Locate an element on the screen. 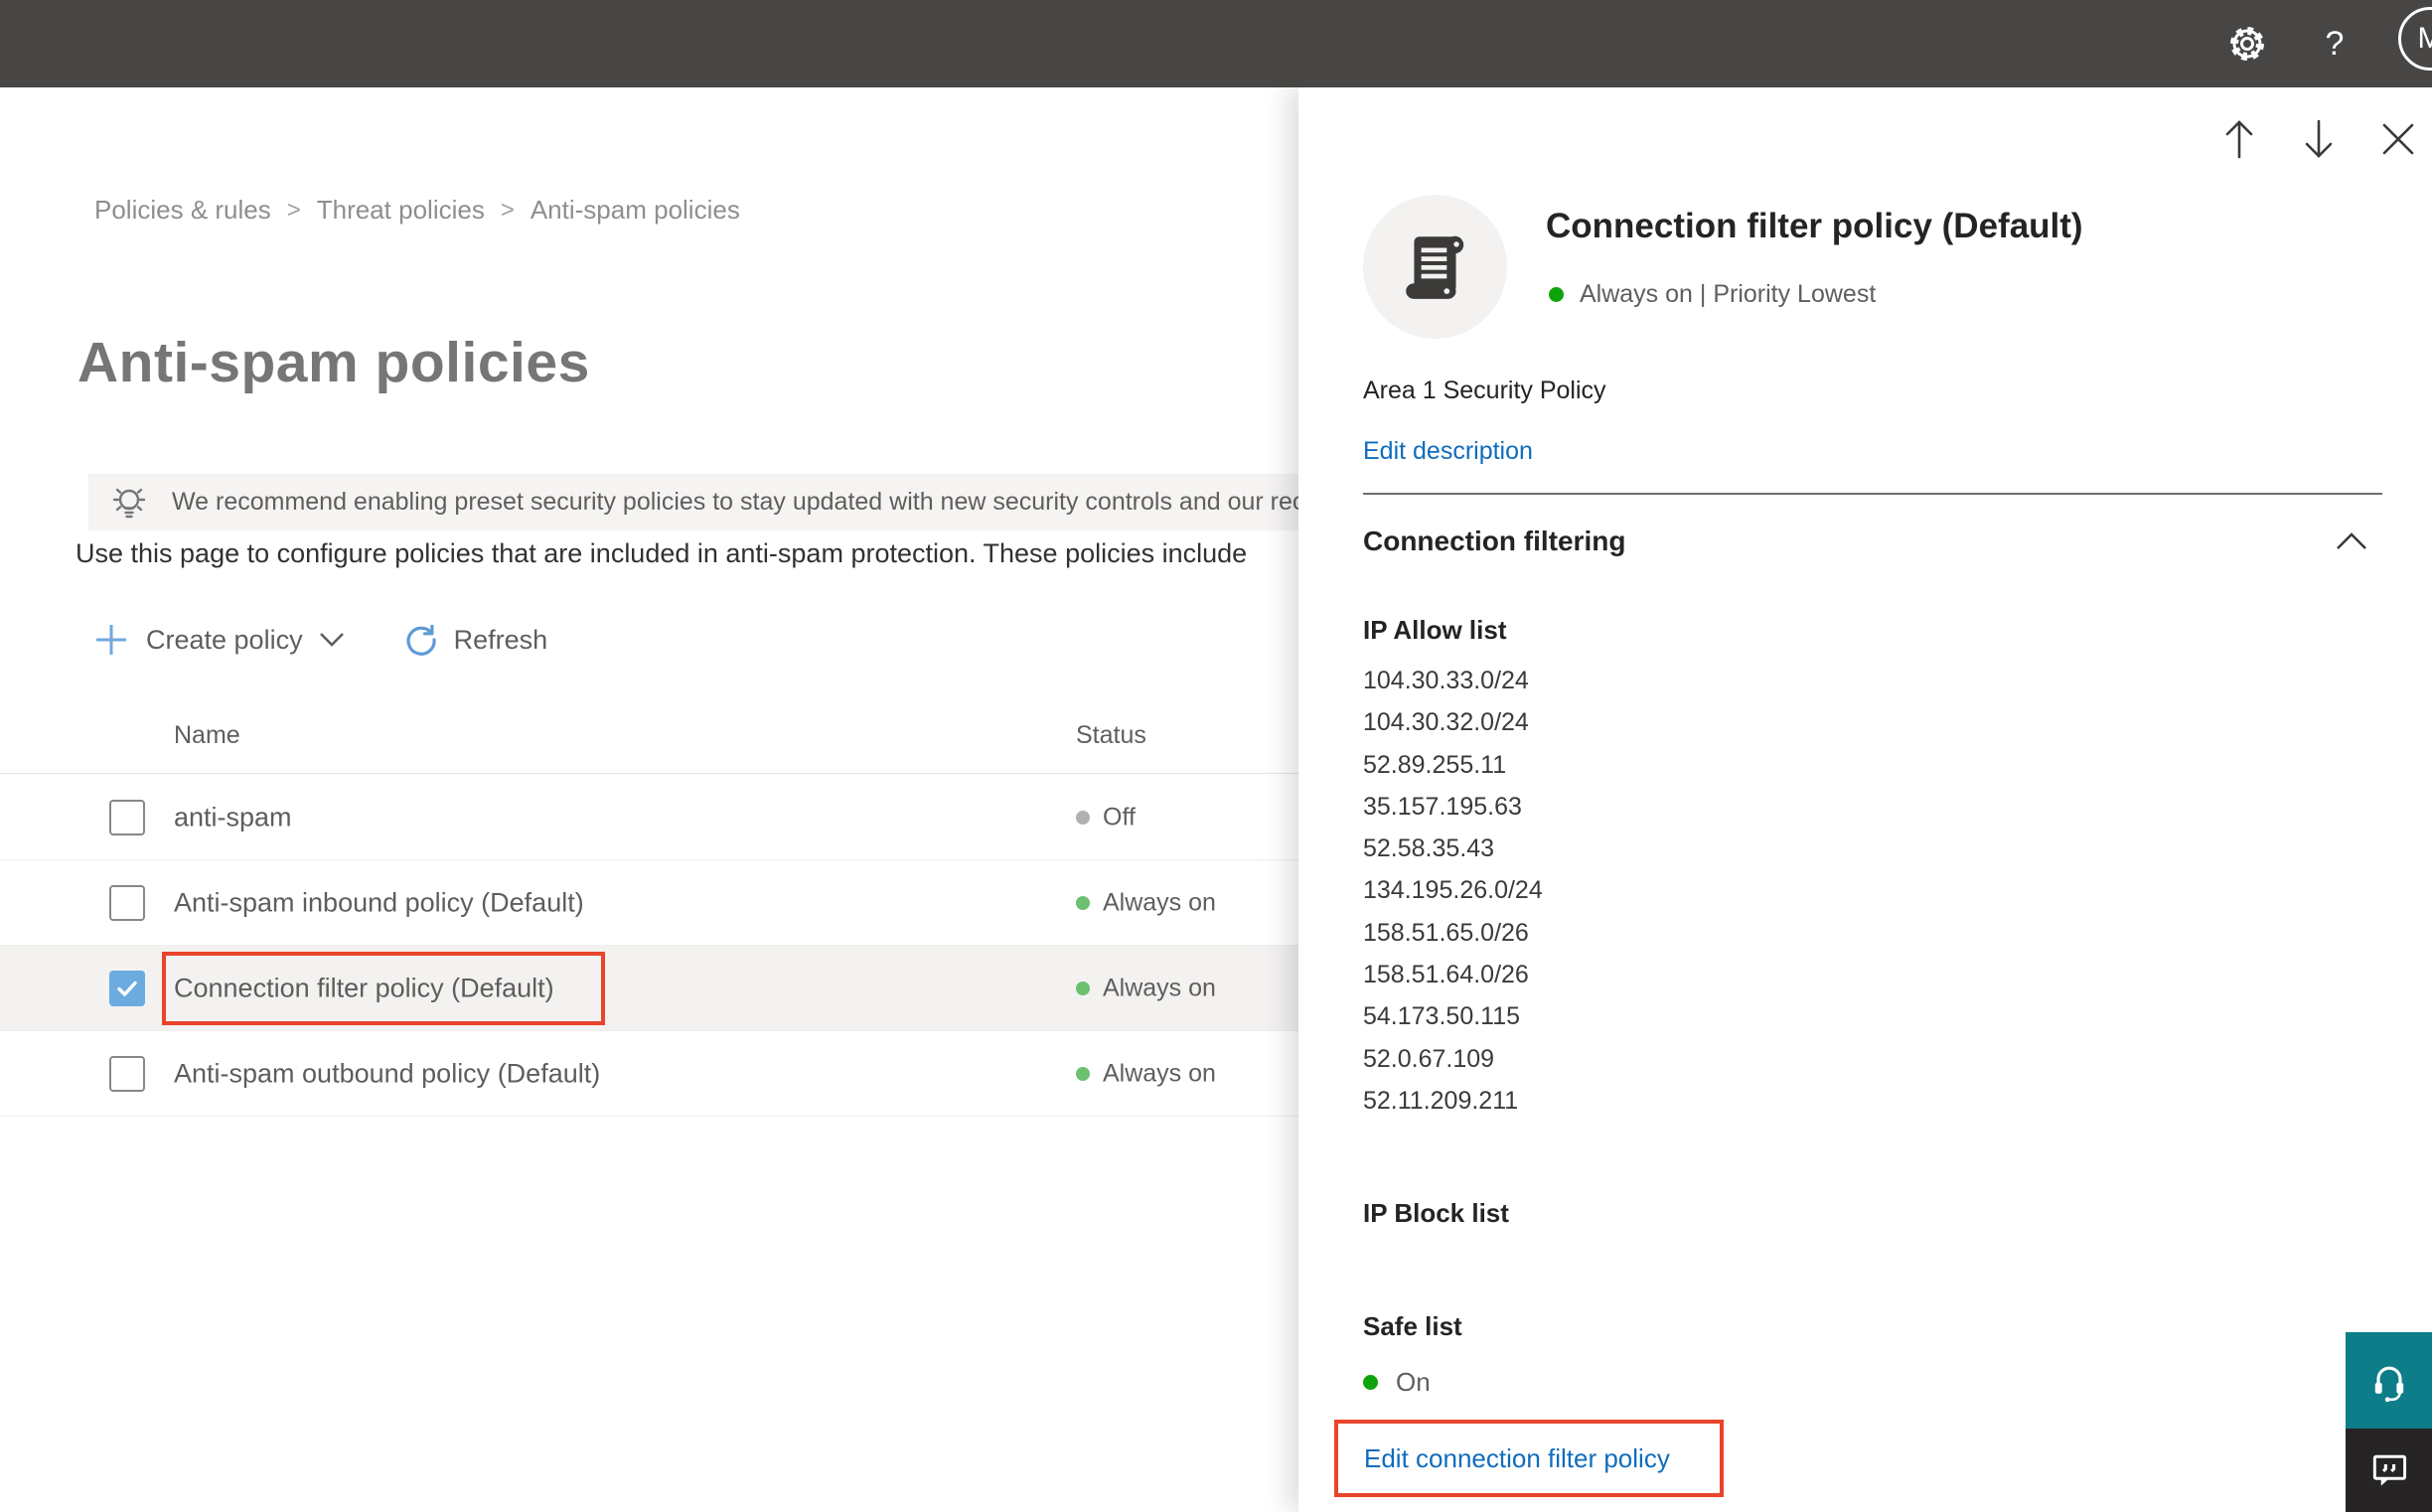 The image size is (2432, 1512). account-avatar: M is located at coordinates (2415, 39).